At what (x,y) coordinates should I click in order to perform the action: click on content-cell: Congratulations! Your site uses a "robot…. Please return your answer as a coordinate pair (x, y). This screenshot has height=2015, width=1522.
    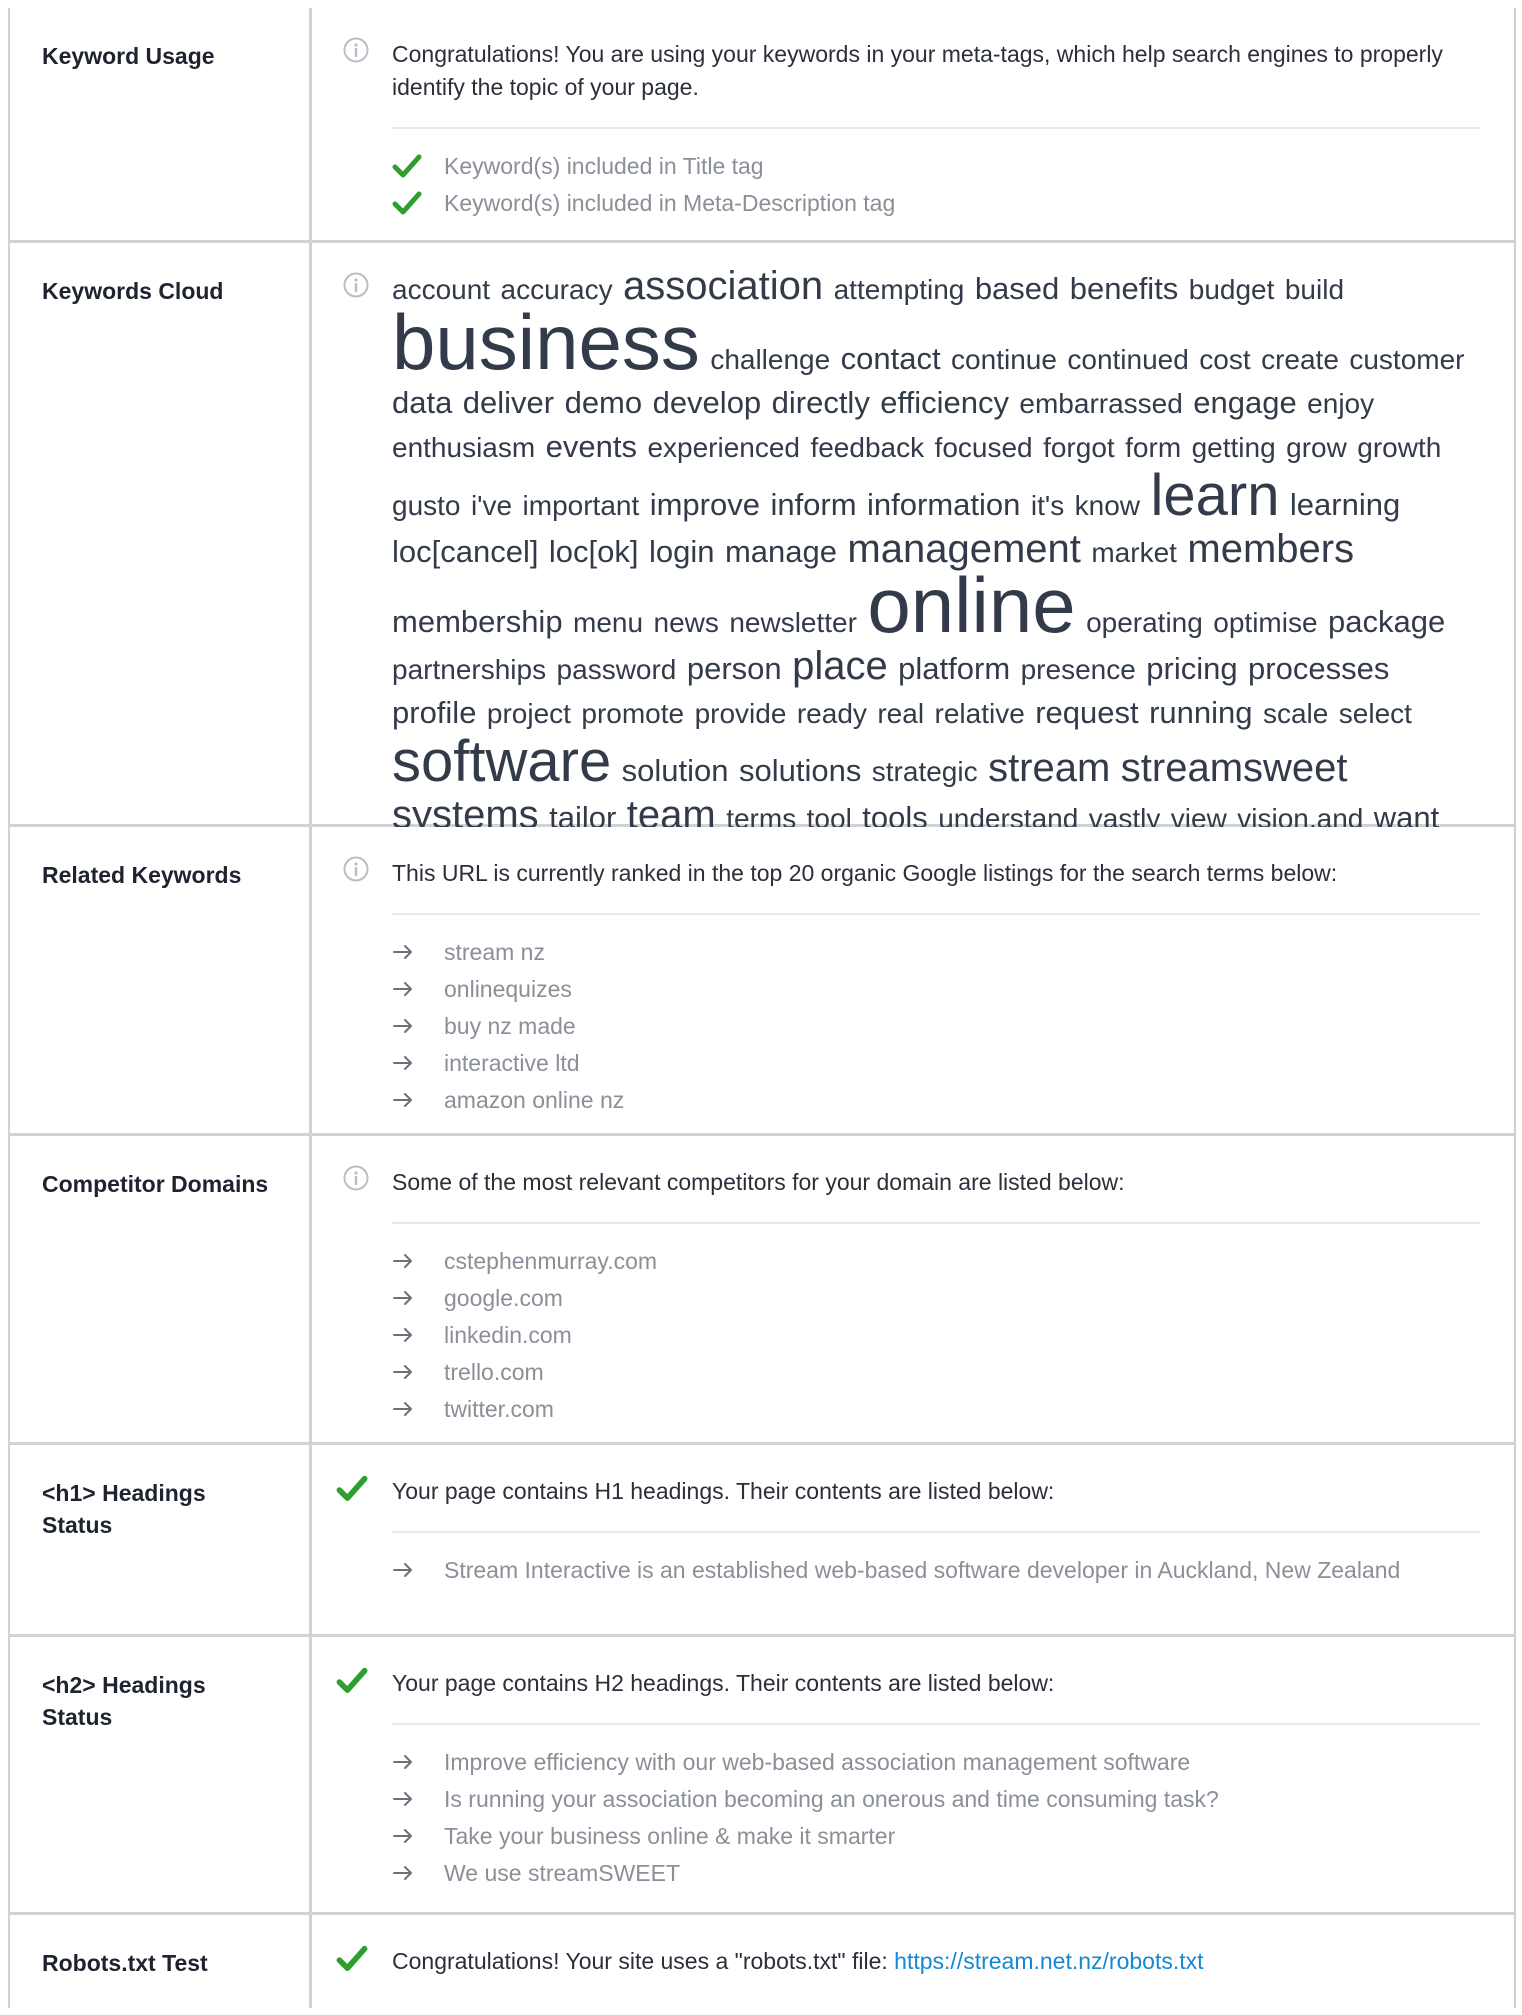
    Looking at the image, I should click on (913, 1965).